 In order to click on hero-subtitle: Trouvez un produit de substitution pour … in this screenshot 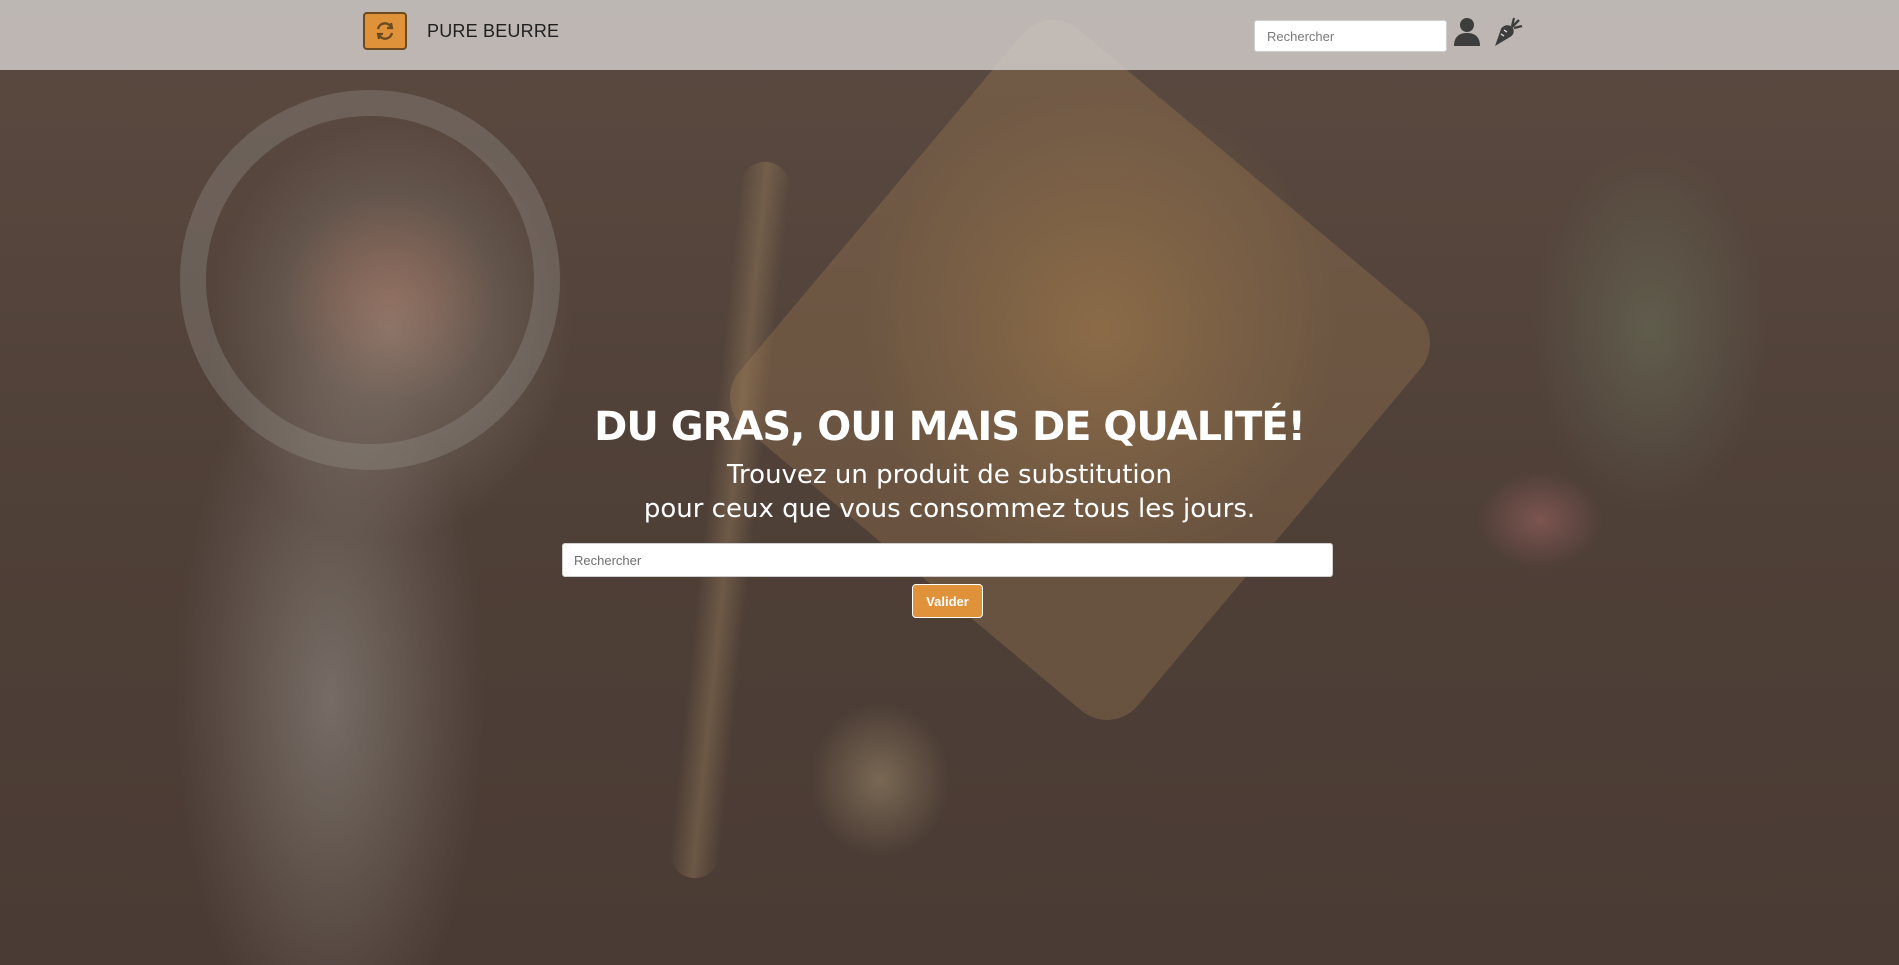, I will do `click(949, 492)`.